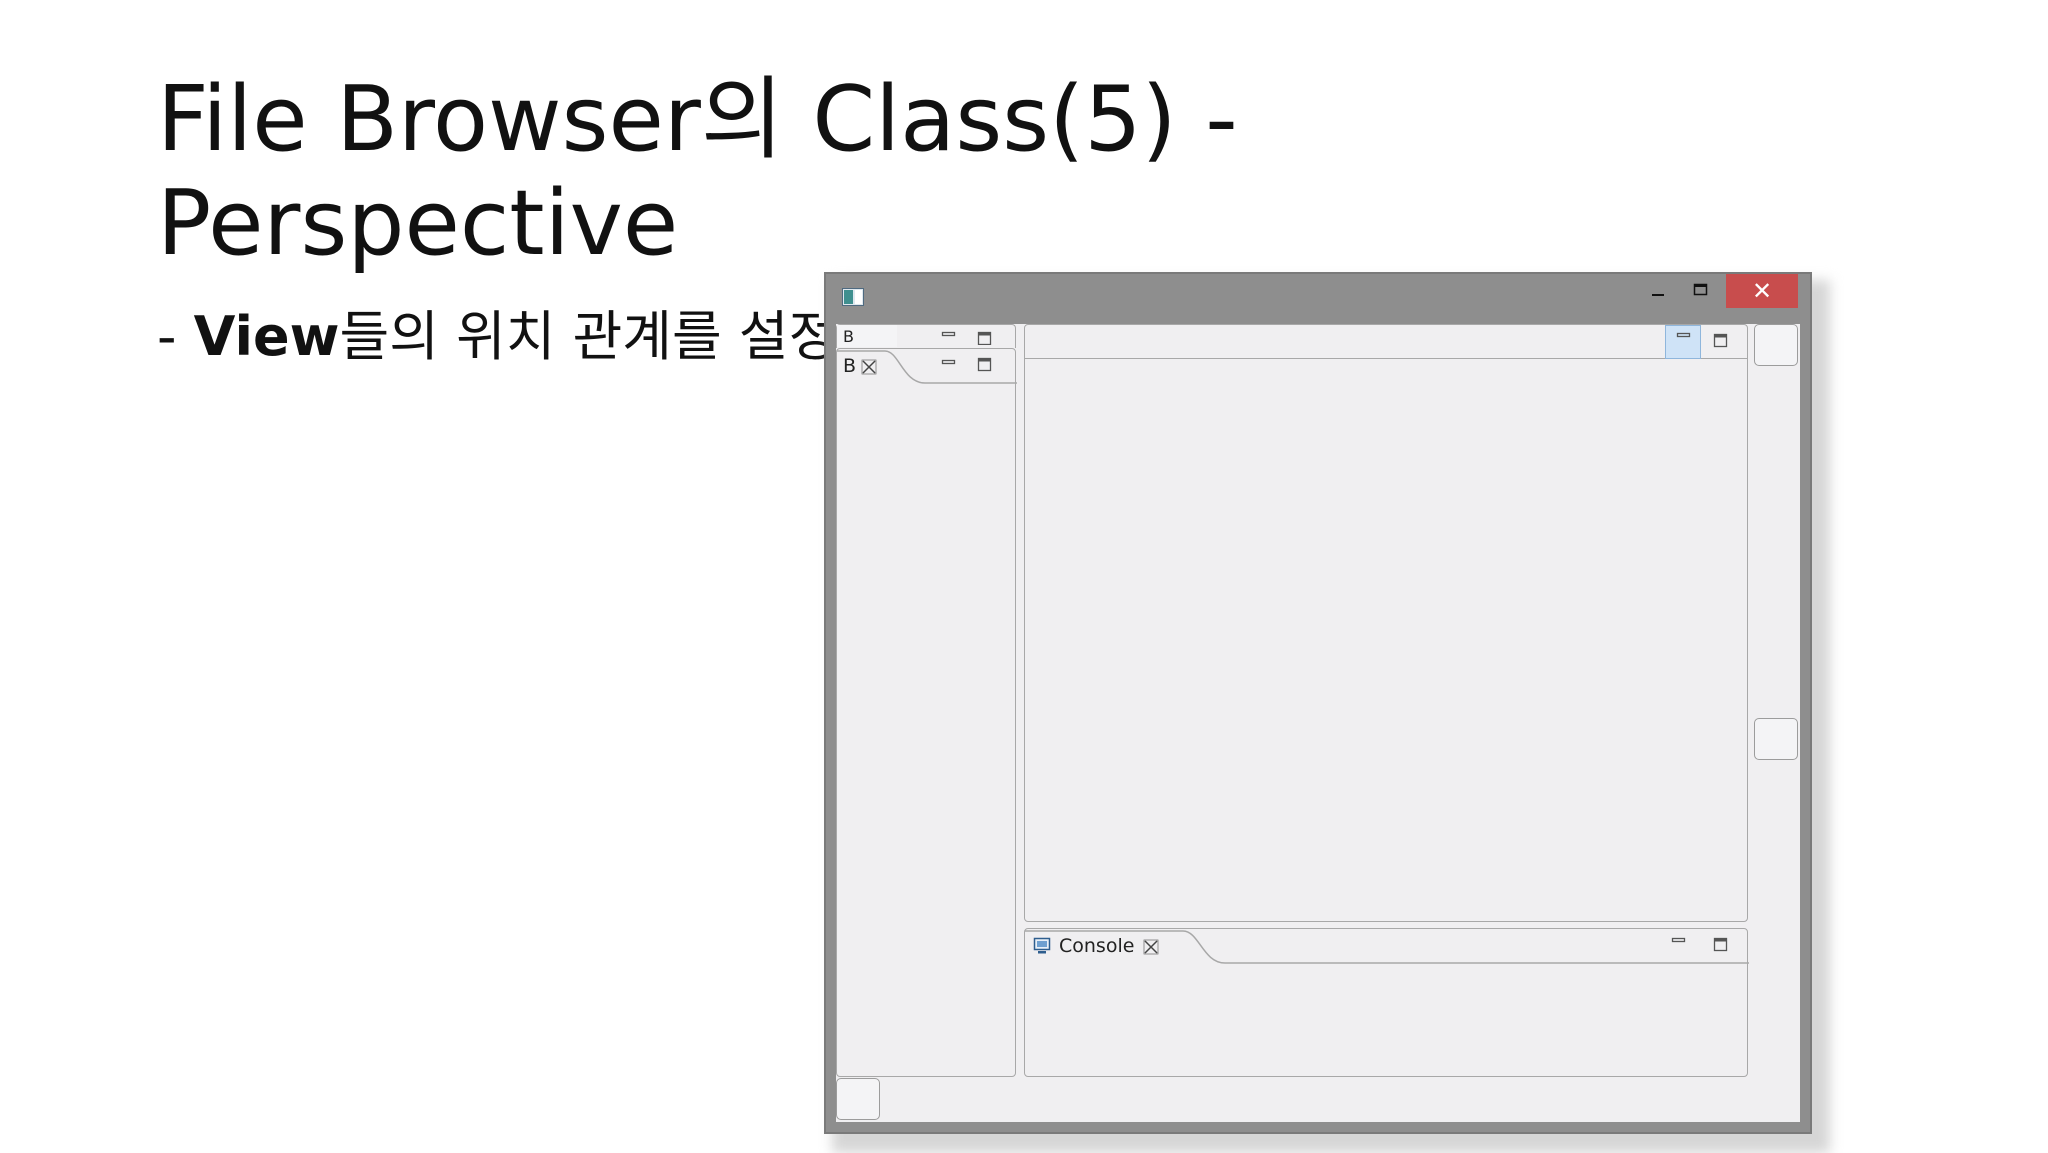 This screenshot has height=1153, width=2048. What do you see at coordinates (697, 119) in the screenshot?
I see `slide-title-line-1: File Browser의 Class(5) -` at bounding box center [697, 119].